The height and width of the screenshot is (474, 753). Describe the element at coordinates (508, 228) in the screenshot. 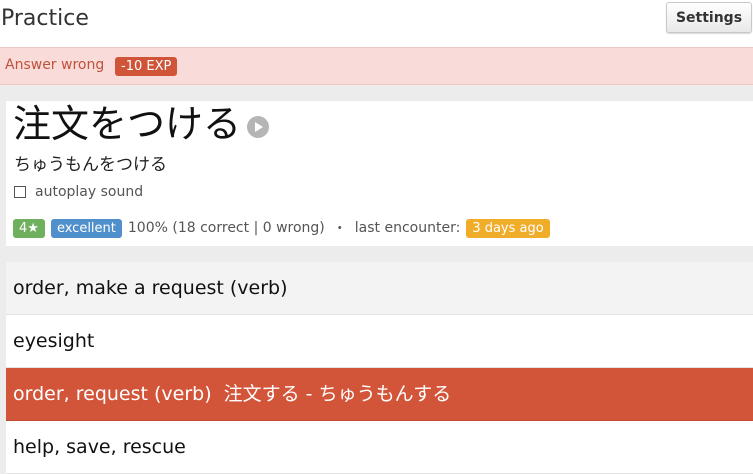

I see `last-encounter-badge: 3 days ago` at that location.